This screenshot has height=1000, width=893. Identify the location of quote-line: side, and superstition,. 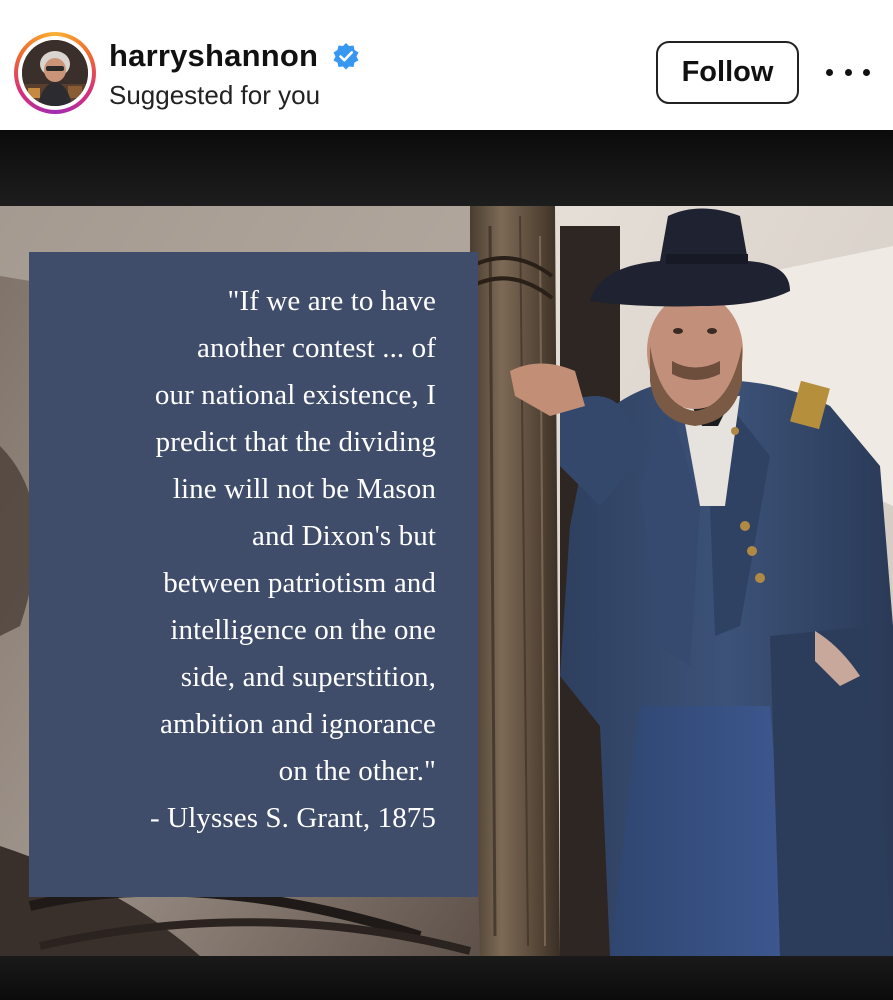
(308, 677).